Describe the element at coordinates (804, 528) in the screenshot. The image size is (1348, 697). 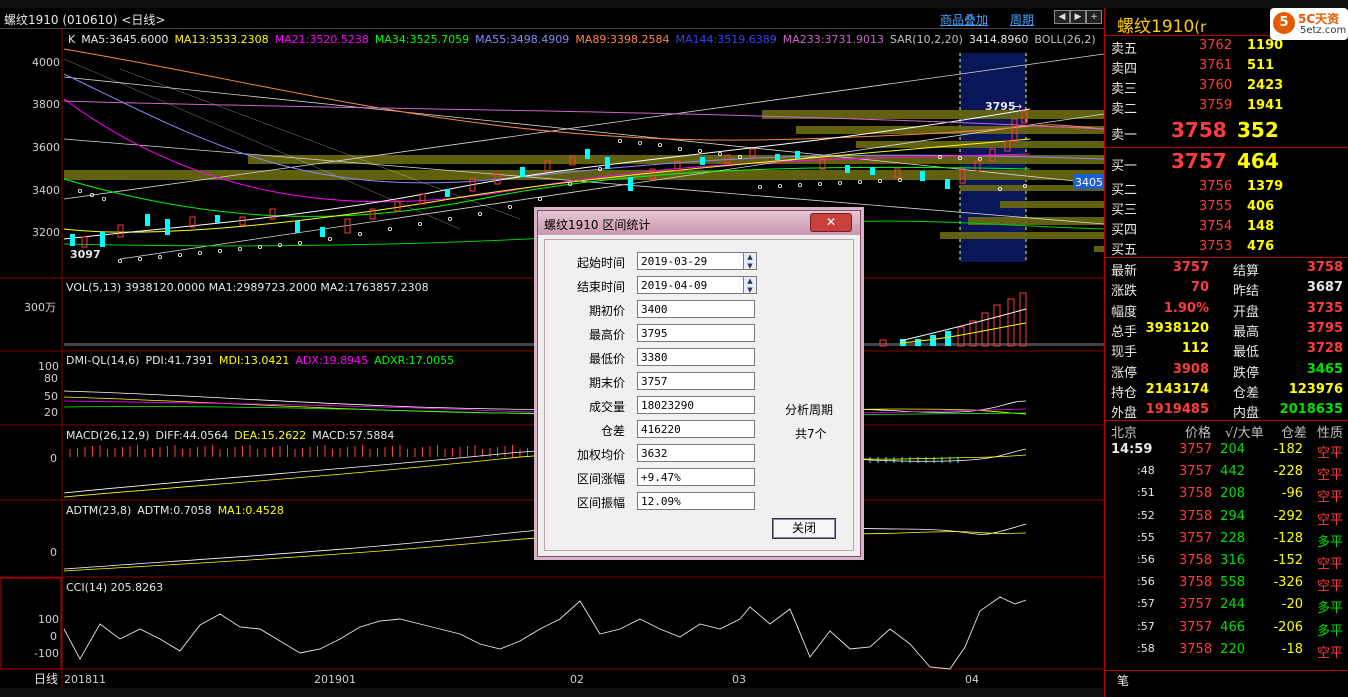
I see `close-button: 关闭` at that location.